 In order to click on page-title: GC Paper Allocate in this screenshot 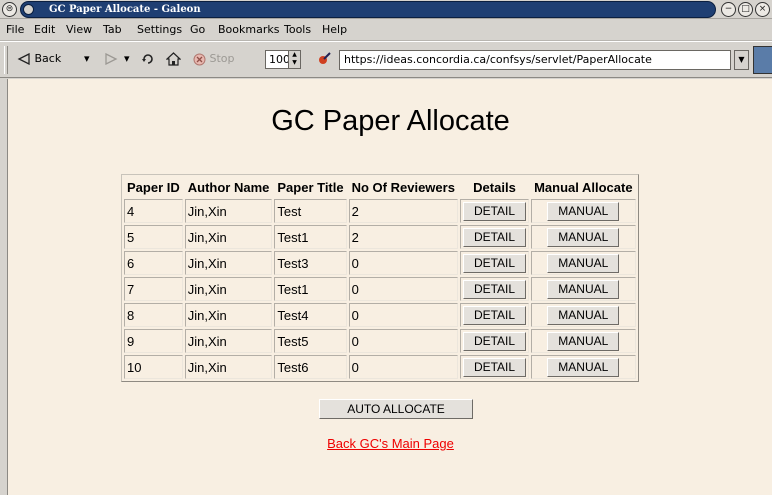, I will do `click(390, 121)`.